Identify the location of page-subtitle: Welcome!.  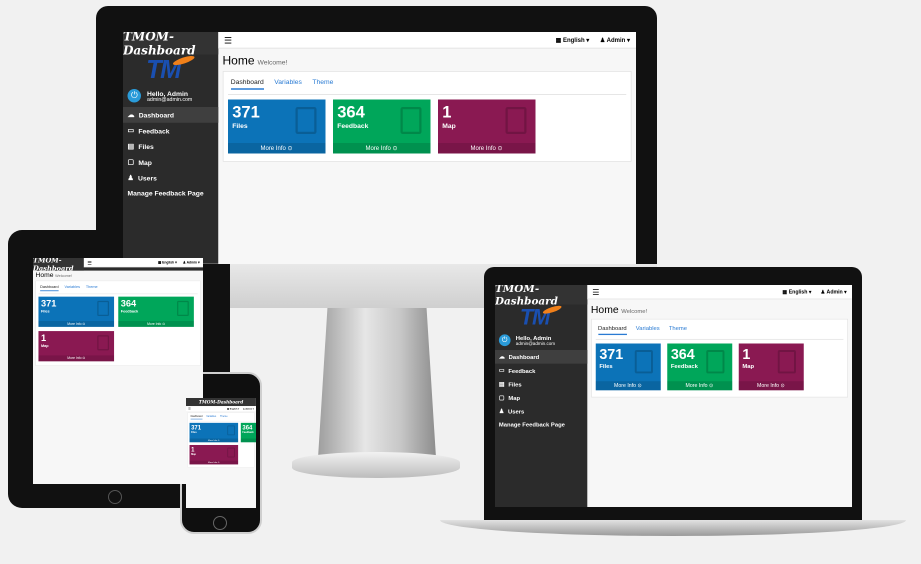
(272, 62).